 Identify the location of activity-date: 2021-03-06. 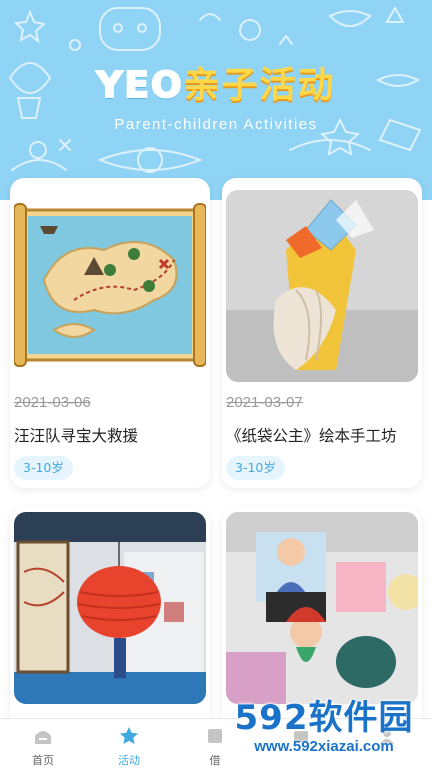
(52, 402).